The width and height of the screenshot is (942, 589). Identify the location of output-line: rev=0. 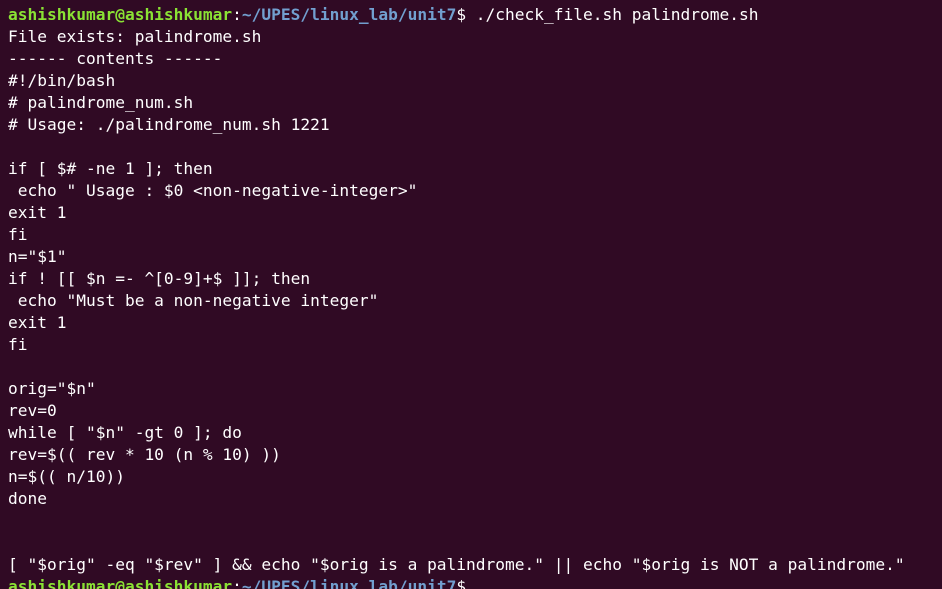
(32, 410).